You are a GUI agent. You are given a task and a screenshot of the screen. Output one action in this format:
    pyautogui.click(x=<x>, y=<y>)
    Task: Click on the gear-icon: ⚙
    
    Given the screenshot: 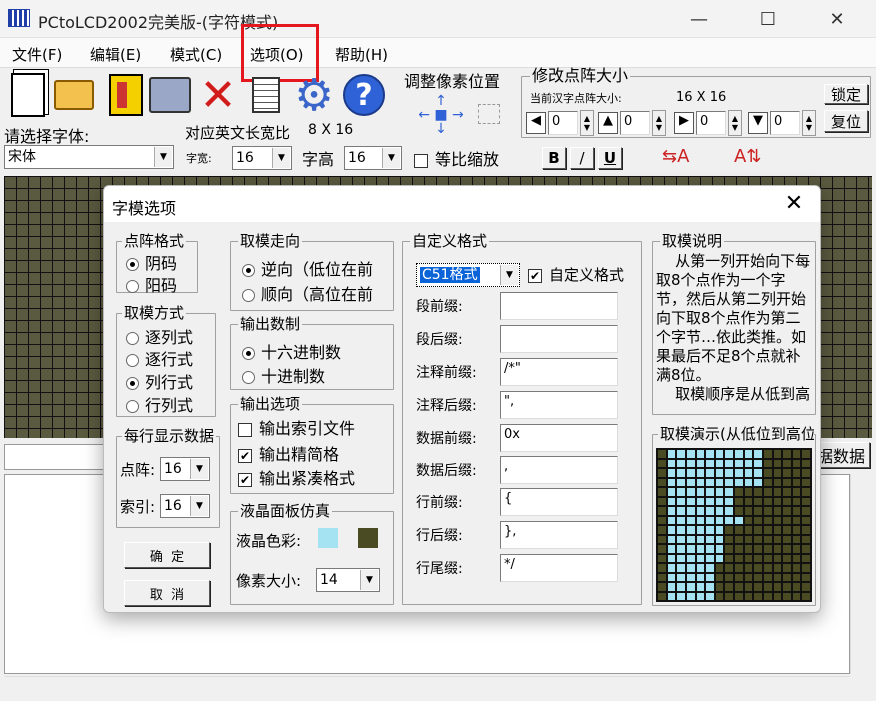 What is the action you would take?
    pyautogui.click(x=314, y=95)
    